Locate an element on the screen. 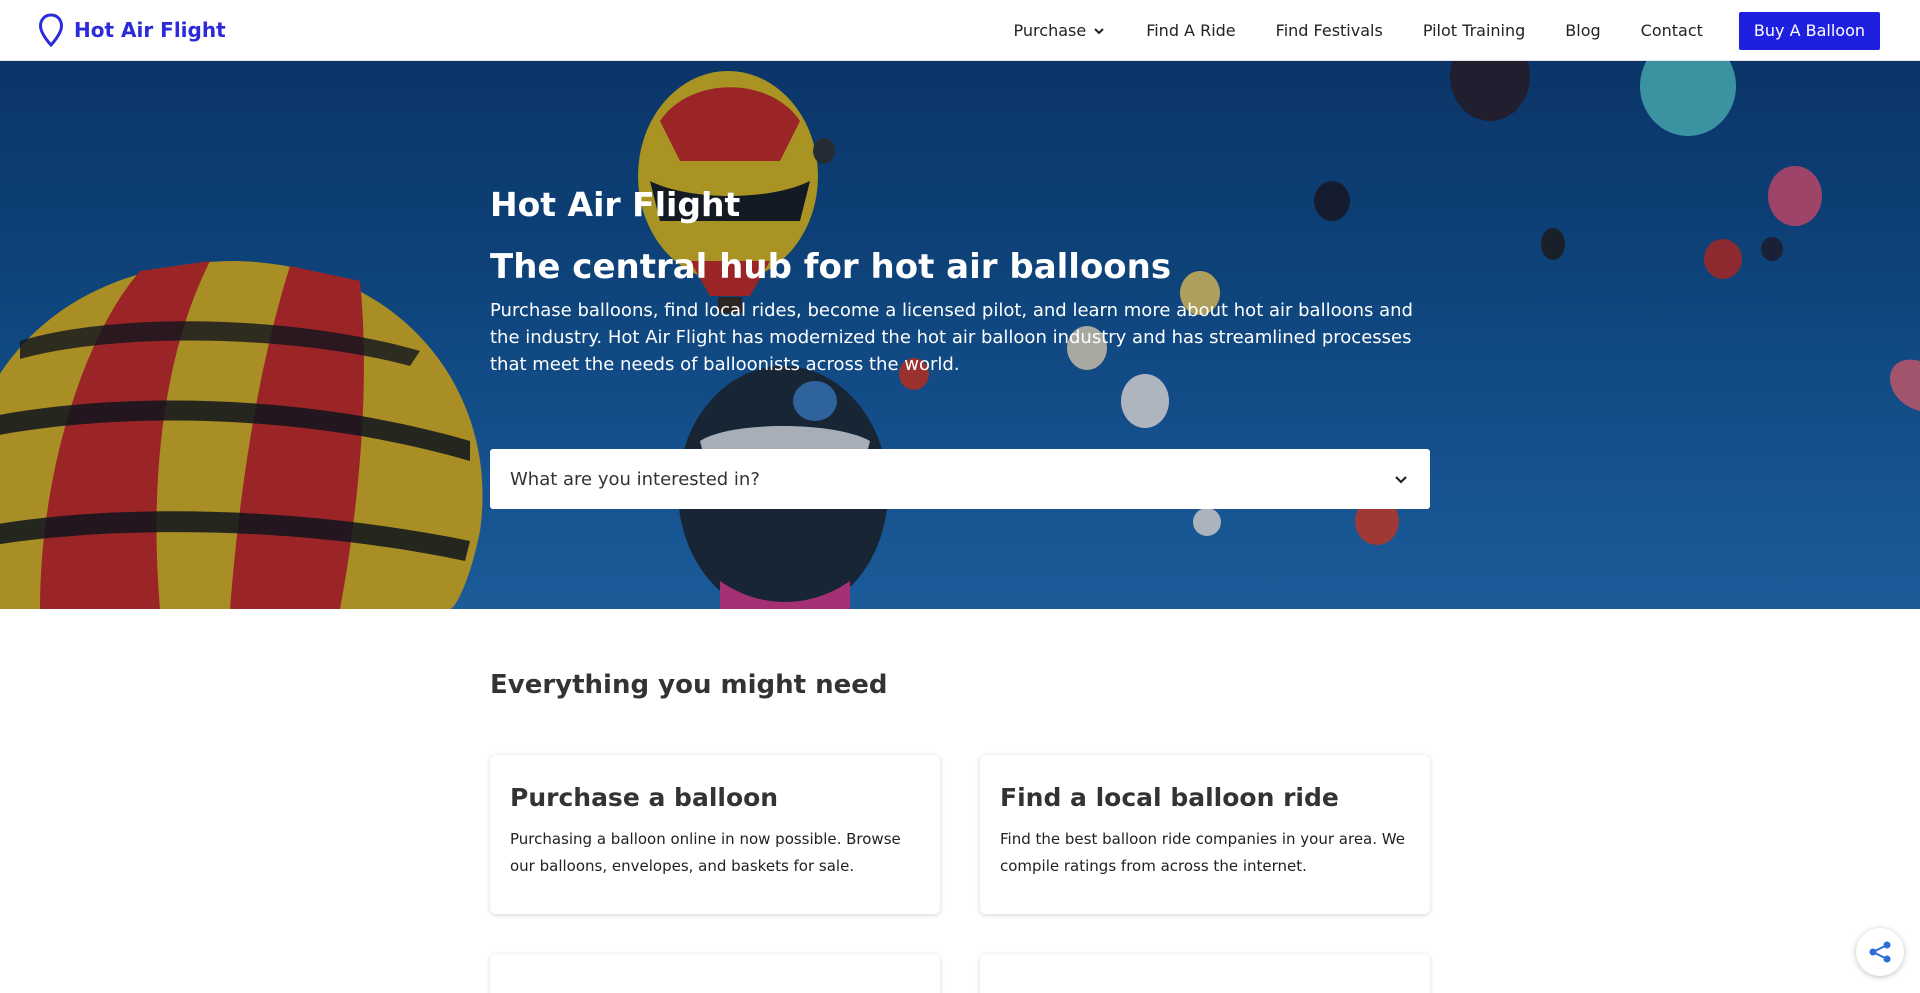 The image size is (1920, 993). share-icon is located at coordinates (1880, 952).